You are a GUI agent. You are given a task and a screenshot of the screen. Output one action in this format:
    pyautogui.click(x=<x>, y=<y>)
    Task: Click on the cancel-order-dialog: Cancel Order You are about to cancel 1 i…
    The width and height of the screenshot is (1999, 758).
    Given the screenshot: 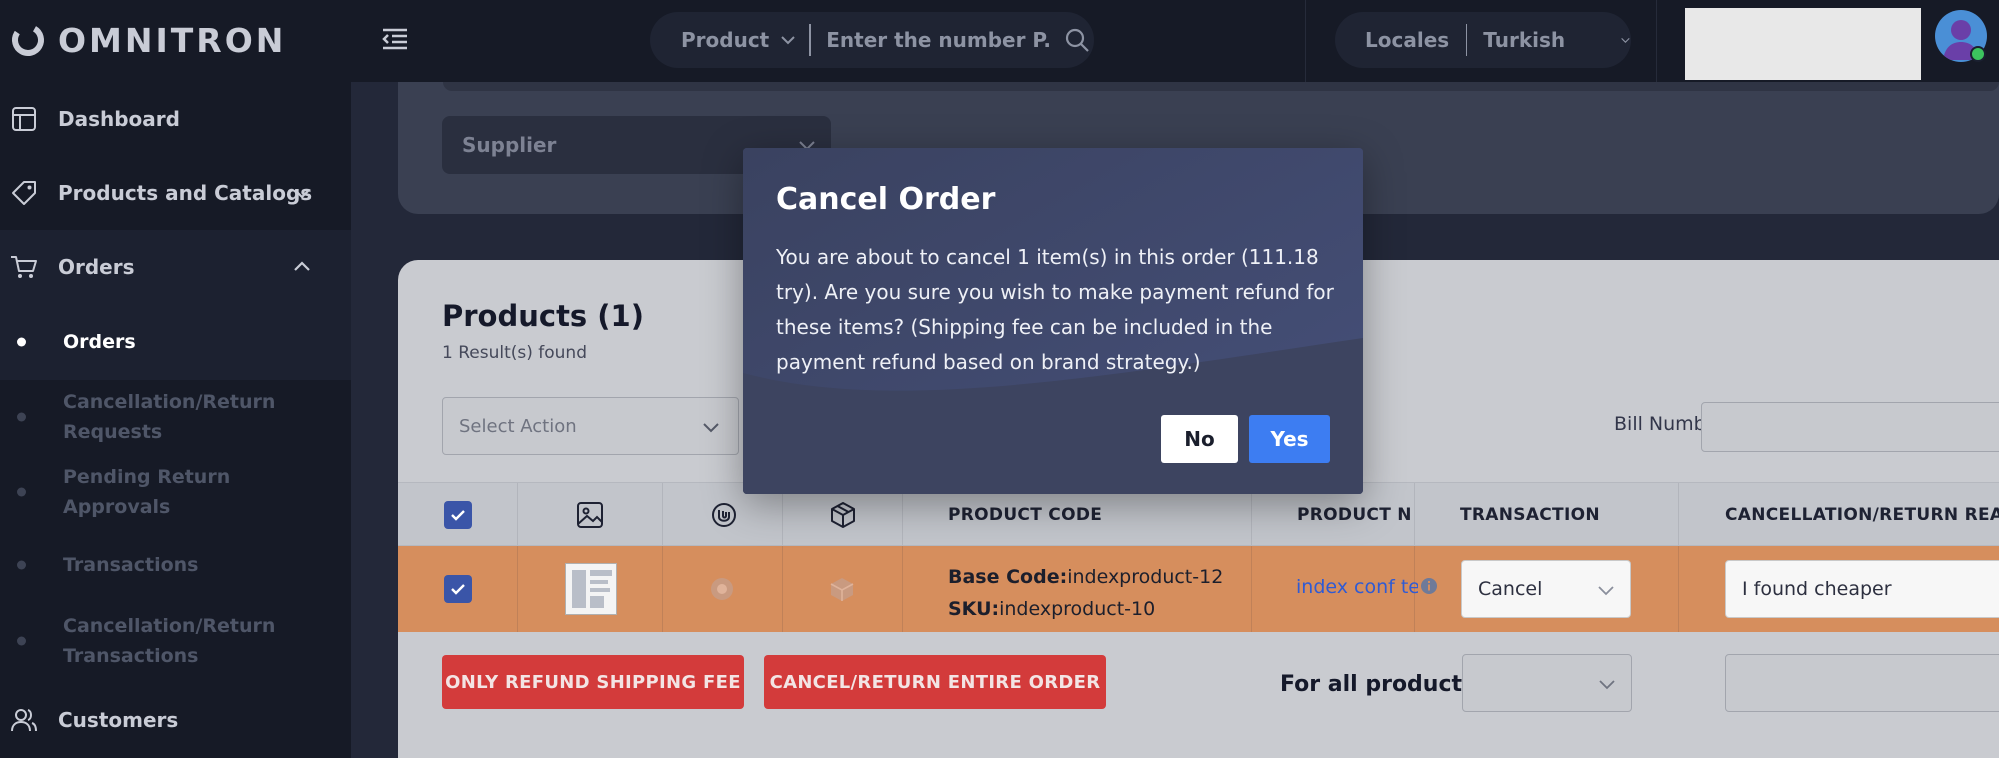 What is the action you would take?
    pyautogui.click(x=1053, y=321)
    